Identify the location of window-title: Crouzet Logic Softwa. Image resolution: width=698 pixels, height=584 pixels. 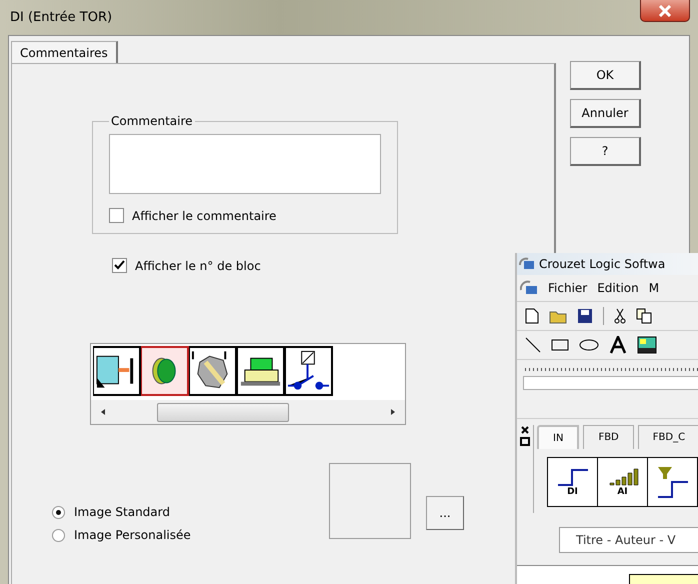
(602, 264).